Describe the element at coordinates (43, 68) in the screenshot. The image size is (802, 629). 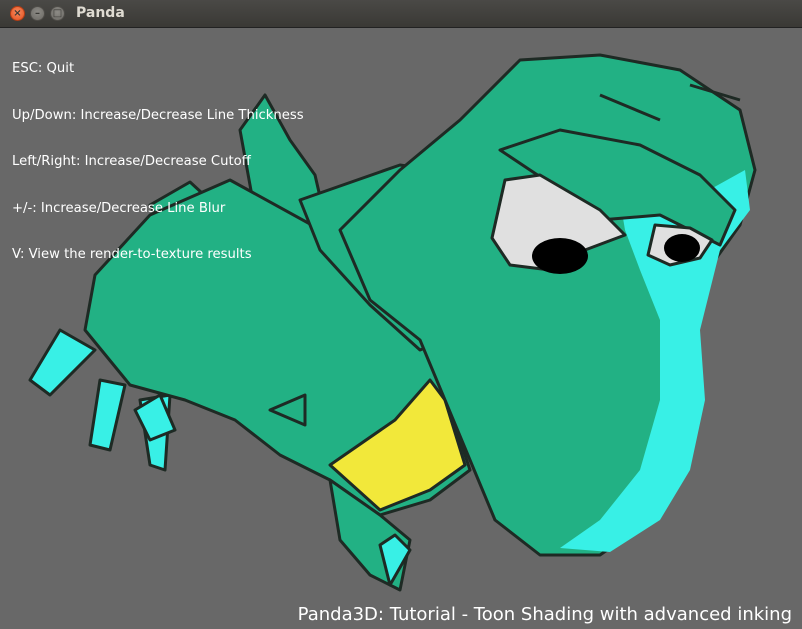
I see `help-line-quit: ESC: Quit` at that location.